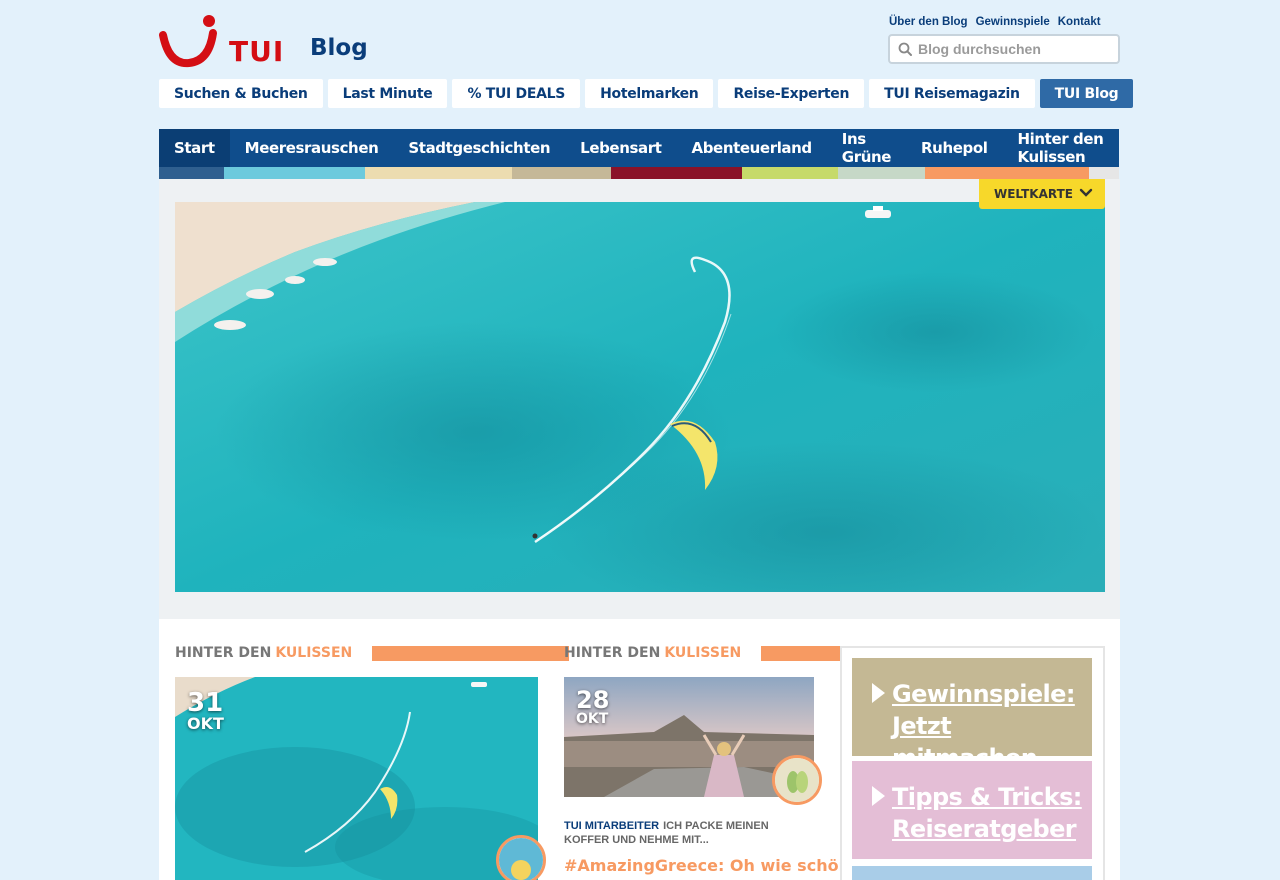 The height and width of the screenshot is (880, 1280). I want to click on weltkarte-label: WELTKARTE, so click(1033, 194).